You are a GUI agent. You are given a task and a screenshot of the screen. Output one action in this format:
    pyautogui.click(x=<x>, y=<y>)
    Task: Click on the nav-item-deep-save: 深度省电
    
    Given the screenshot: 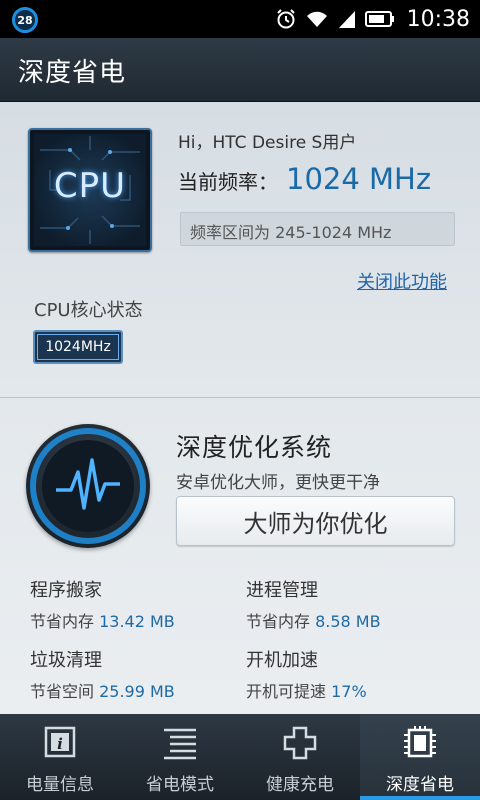 What is the action you would take?
    pyautogui.click(x=420, y=757)
    